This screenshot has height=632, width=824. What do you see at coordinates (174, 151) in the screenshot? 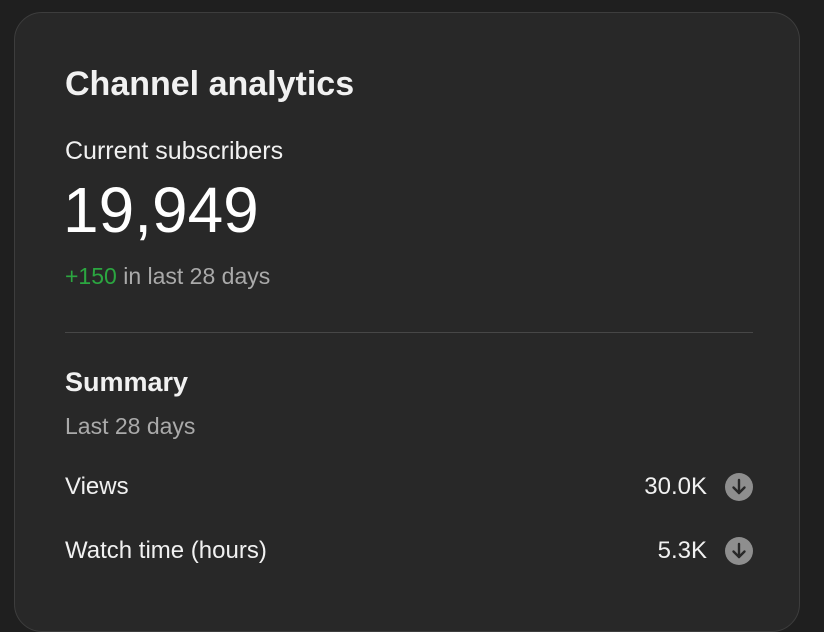
I see `current-subscribers-label: Current subscribers` at bounding box center [174, 151].